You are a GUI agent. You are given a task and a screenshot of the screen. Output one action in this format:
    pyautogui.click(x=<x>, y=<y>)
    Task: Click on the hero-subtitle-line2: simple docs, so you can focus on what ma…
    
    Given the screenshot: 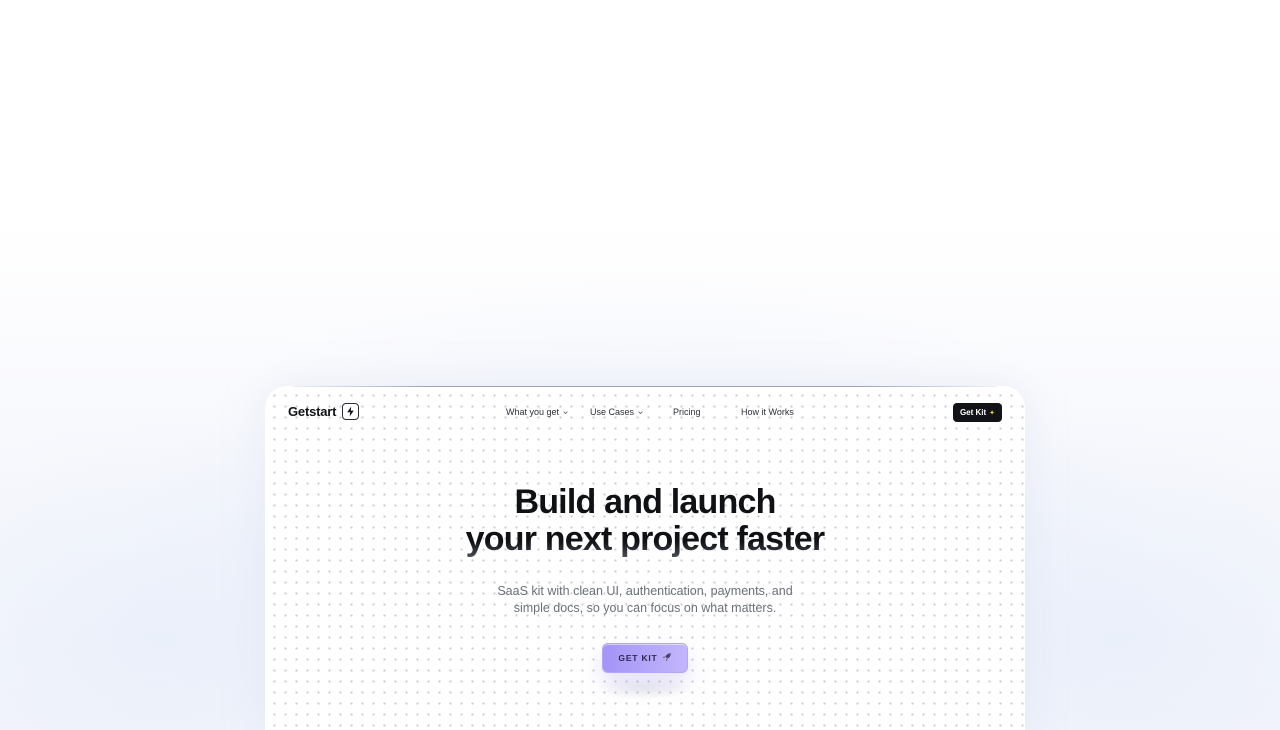 What is the action you would take?
    pyautogui.click(x=645, y=608)
    